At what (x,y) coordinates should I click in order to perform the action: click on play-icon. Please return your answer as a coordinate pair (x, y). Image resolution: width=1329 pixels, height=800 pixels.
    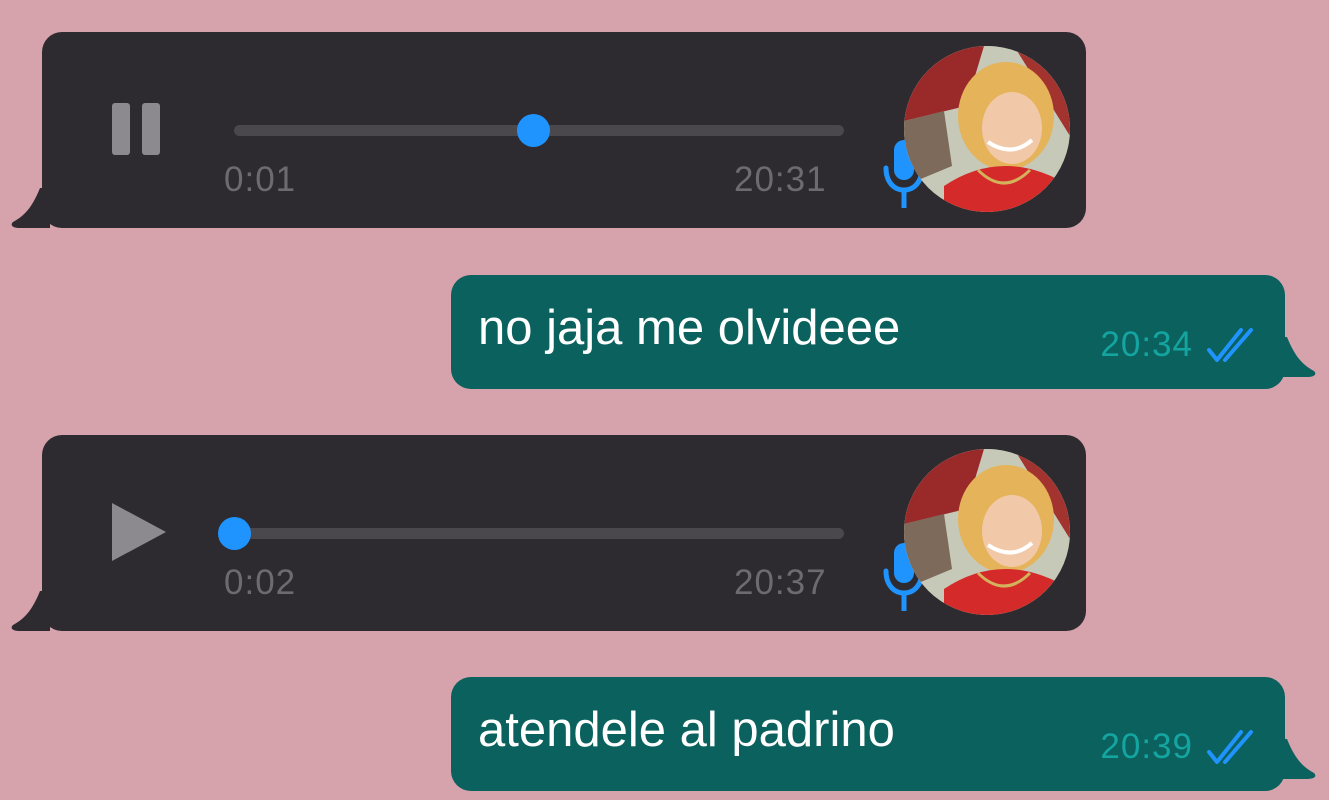
    Looking at the image, I should click on (139, 532).